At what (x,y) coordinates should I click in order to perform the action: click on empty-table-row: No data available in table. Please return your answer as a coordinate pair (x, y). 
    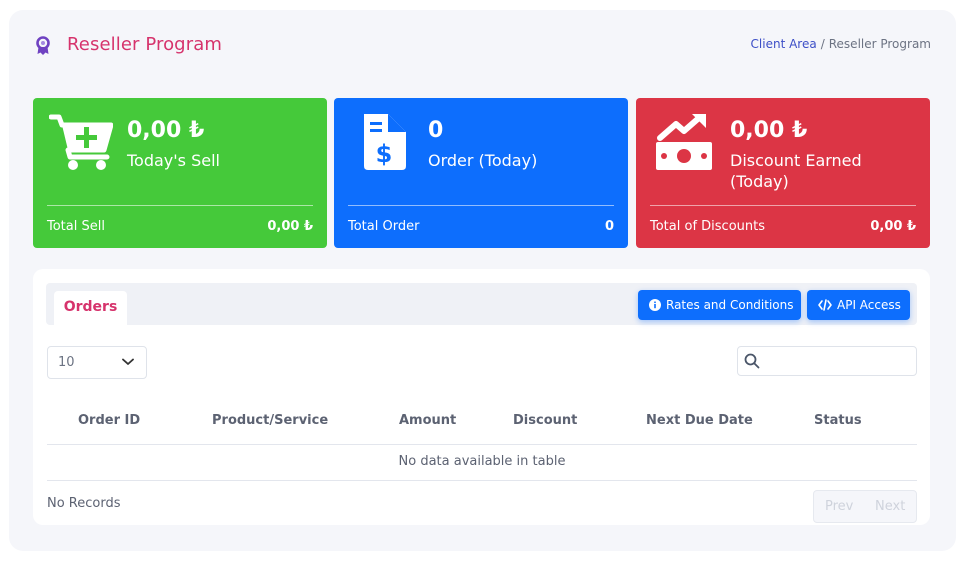
    Looking at the image, I should click on (482, 463).